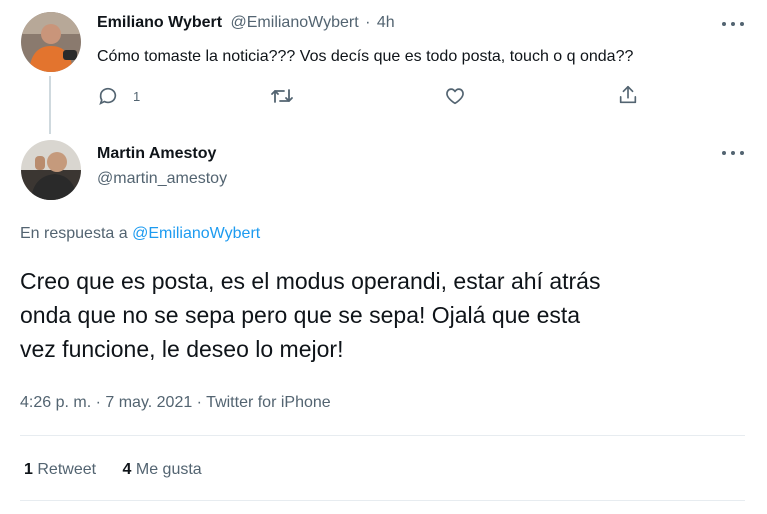  I want to click on tweet-timestamp: 4:26 p. m. · 7 may. 2021 ·, so click(113, 402).